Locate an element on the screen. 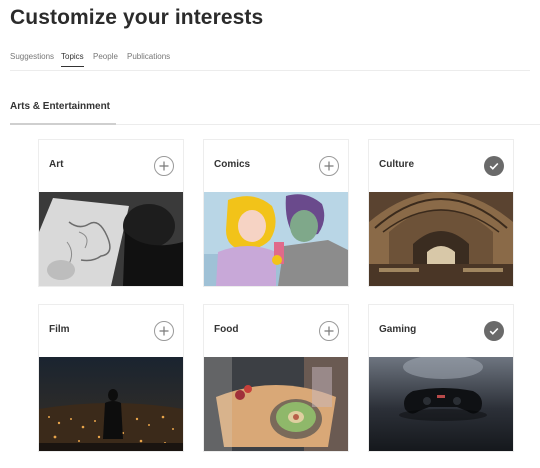  follow-toggle-culture is located at coordinates (494, 166).